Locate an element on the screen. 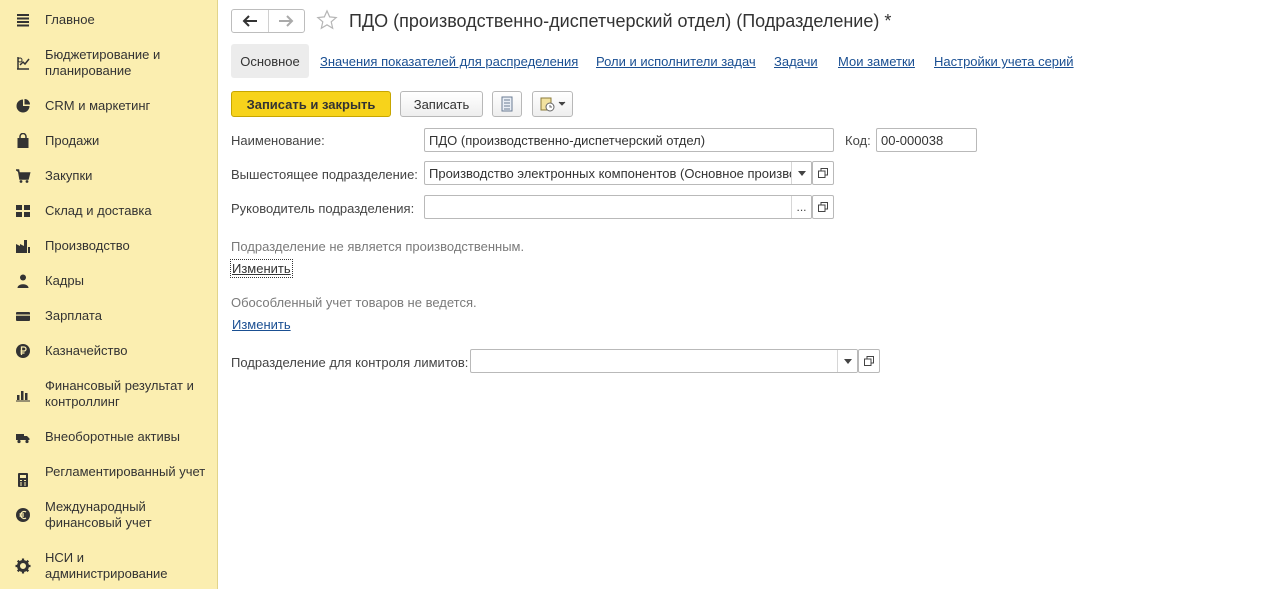 The image size is (1285, 589). sidebar-item: CRM и маркетинг is located at coordinates (109, 106).